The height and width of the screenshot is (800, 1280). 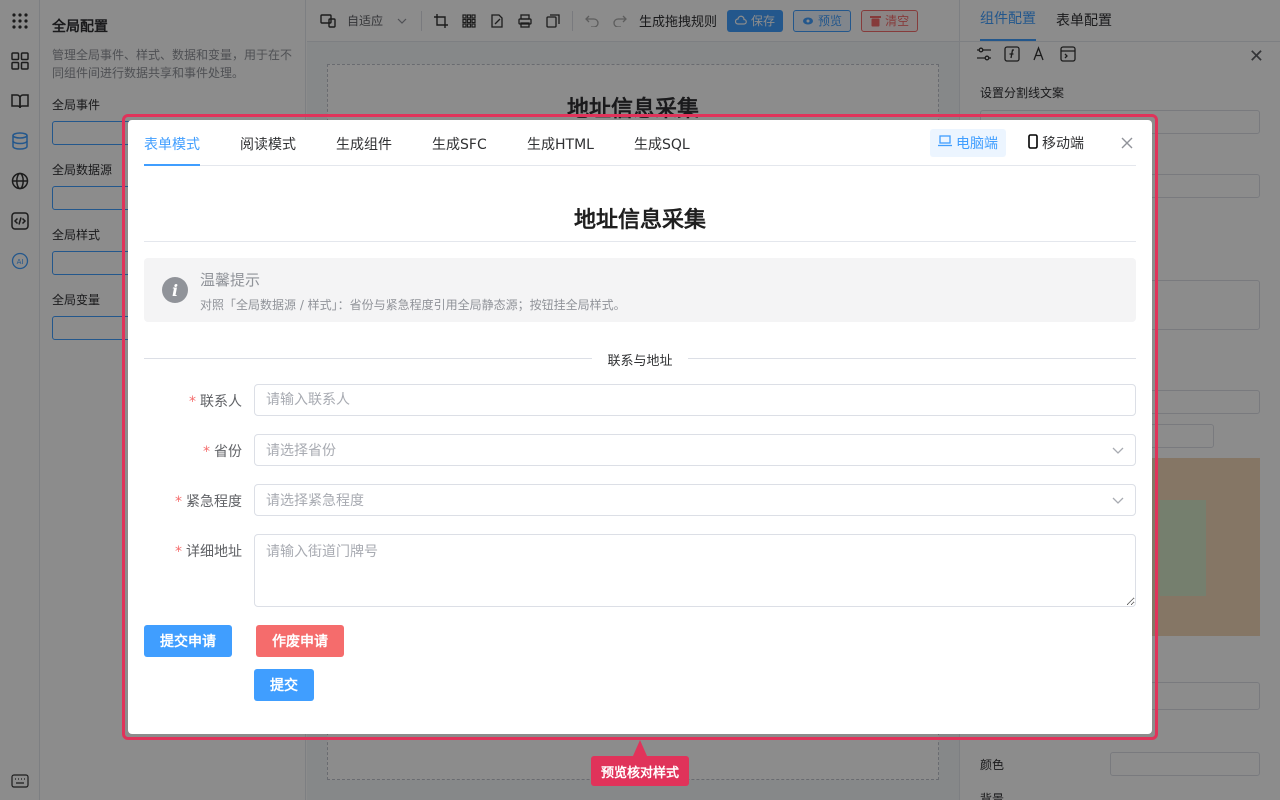 What do you see at coordinates (945, 143) in the screenshot?
I see `laptop-icon` at bounding box center [945, 143].